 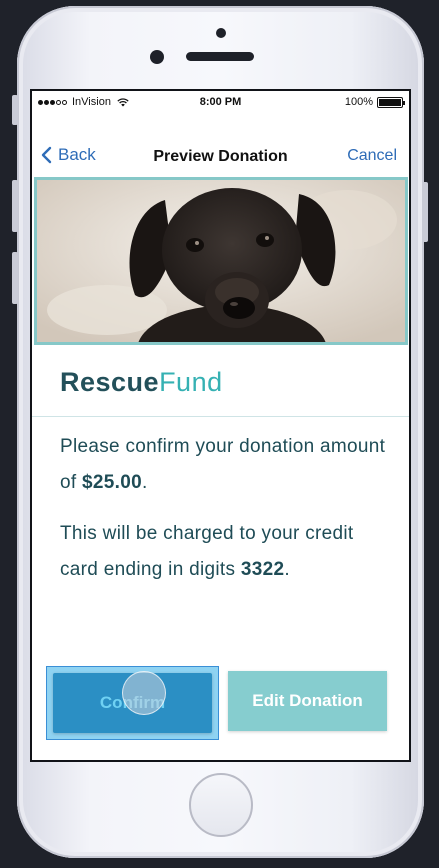 What do you see at coordinates (425, 212) in the screenshot?
I see `power-button` at bounding box center [425, 212].